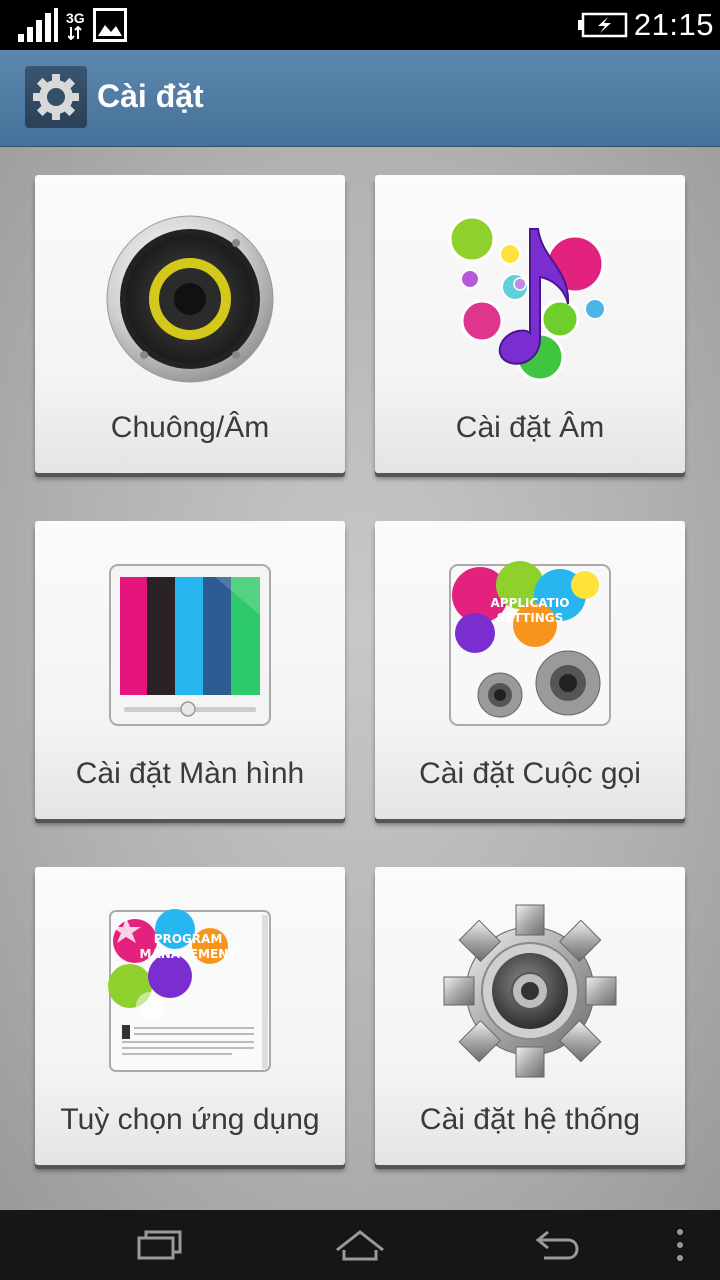 This screenshot has height=1280, width=720. Describe the element at coordinates (190, 645) in the screenshot. I see `display-icon` at that location.